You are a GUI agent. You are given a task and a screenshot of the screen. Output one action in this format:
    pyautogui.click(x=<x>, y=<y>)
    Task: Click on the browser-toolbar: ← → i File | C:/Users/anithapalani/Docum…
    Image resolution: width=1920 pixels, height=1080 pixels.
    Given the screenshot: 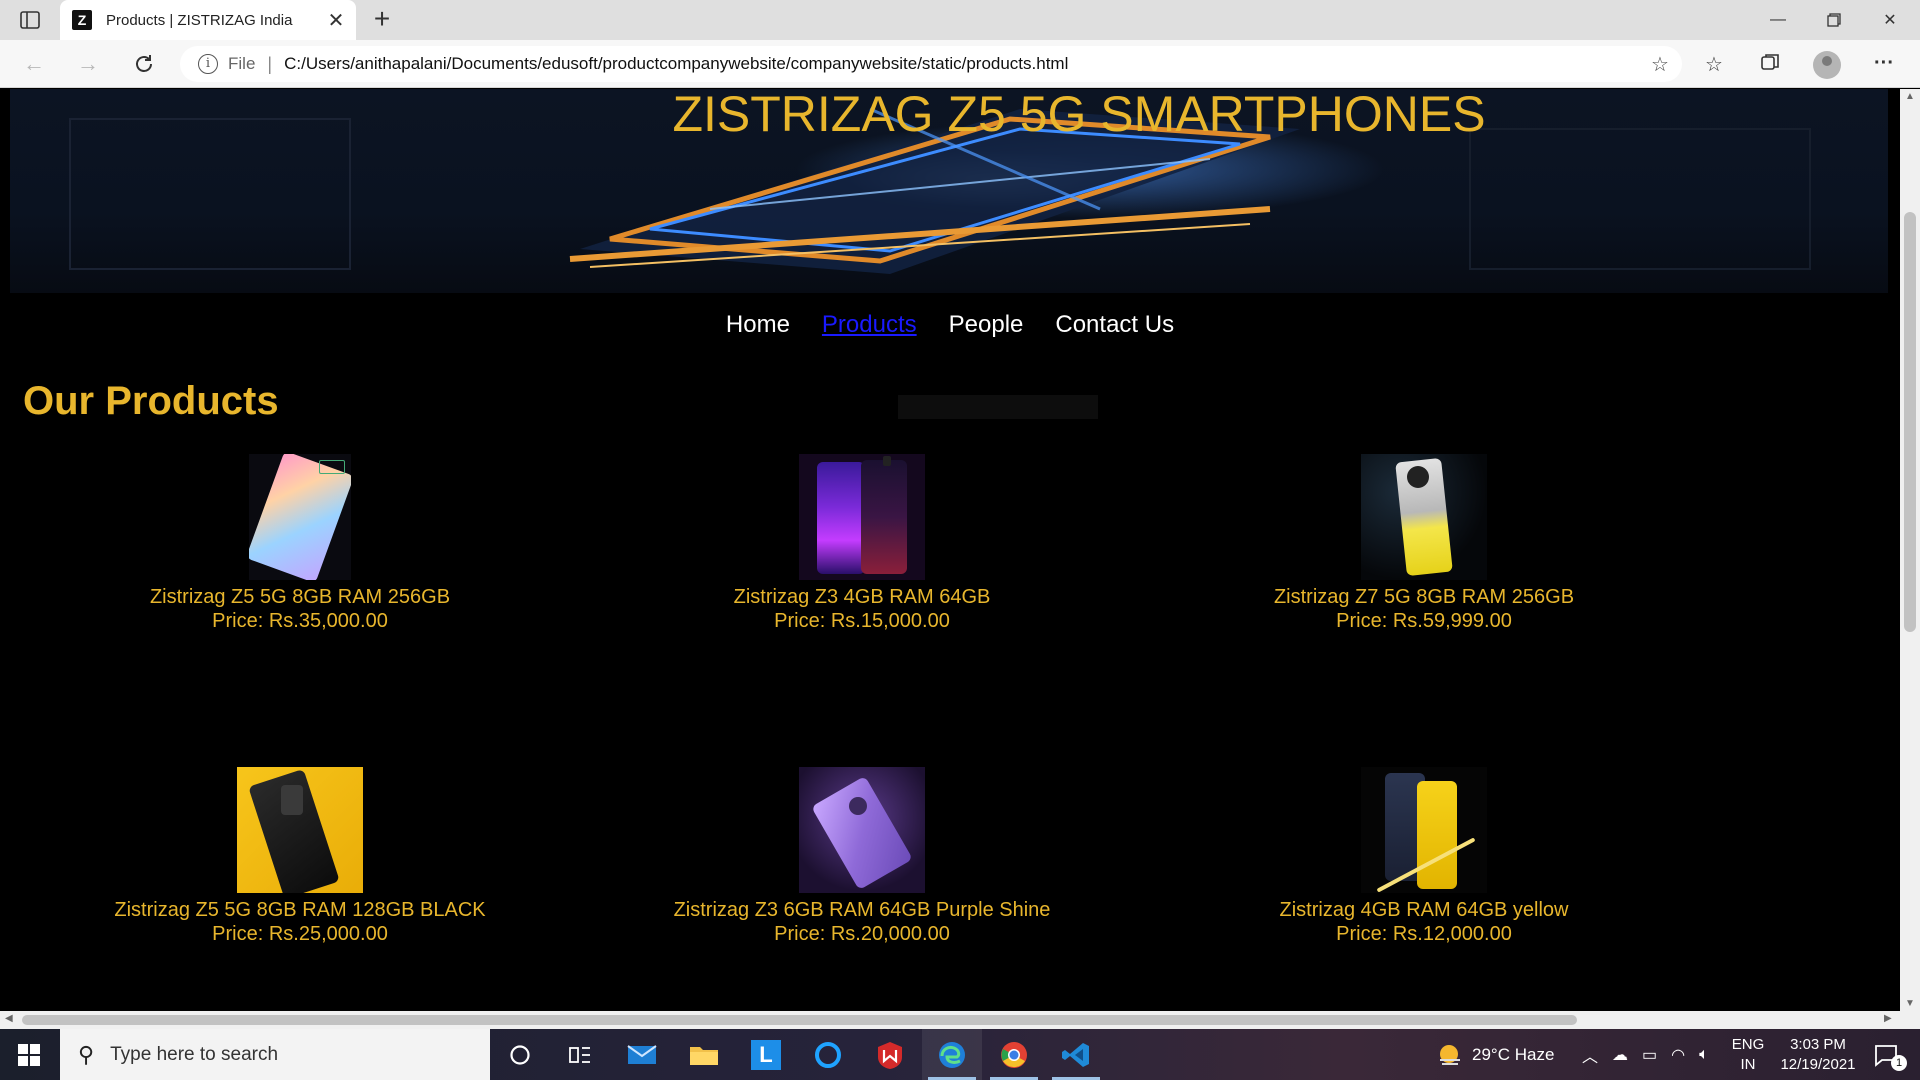 What is the action you would take?
    pyautogui.click(x=960, y=64)
    